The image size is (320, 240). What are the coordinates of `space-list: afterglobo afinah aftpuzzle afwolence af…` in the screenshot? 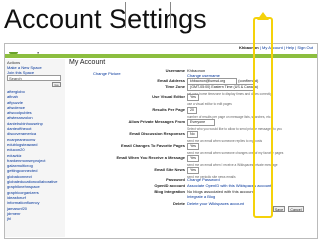 It's located at (32, 155).